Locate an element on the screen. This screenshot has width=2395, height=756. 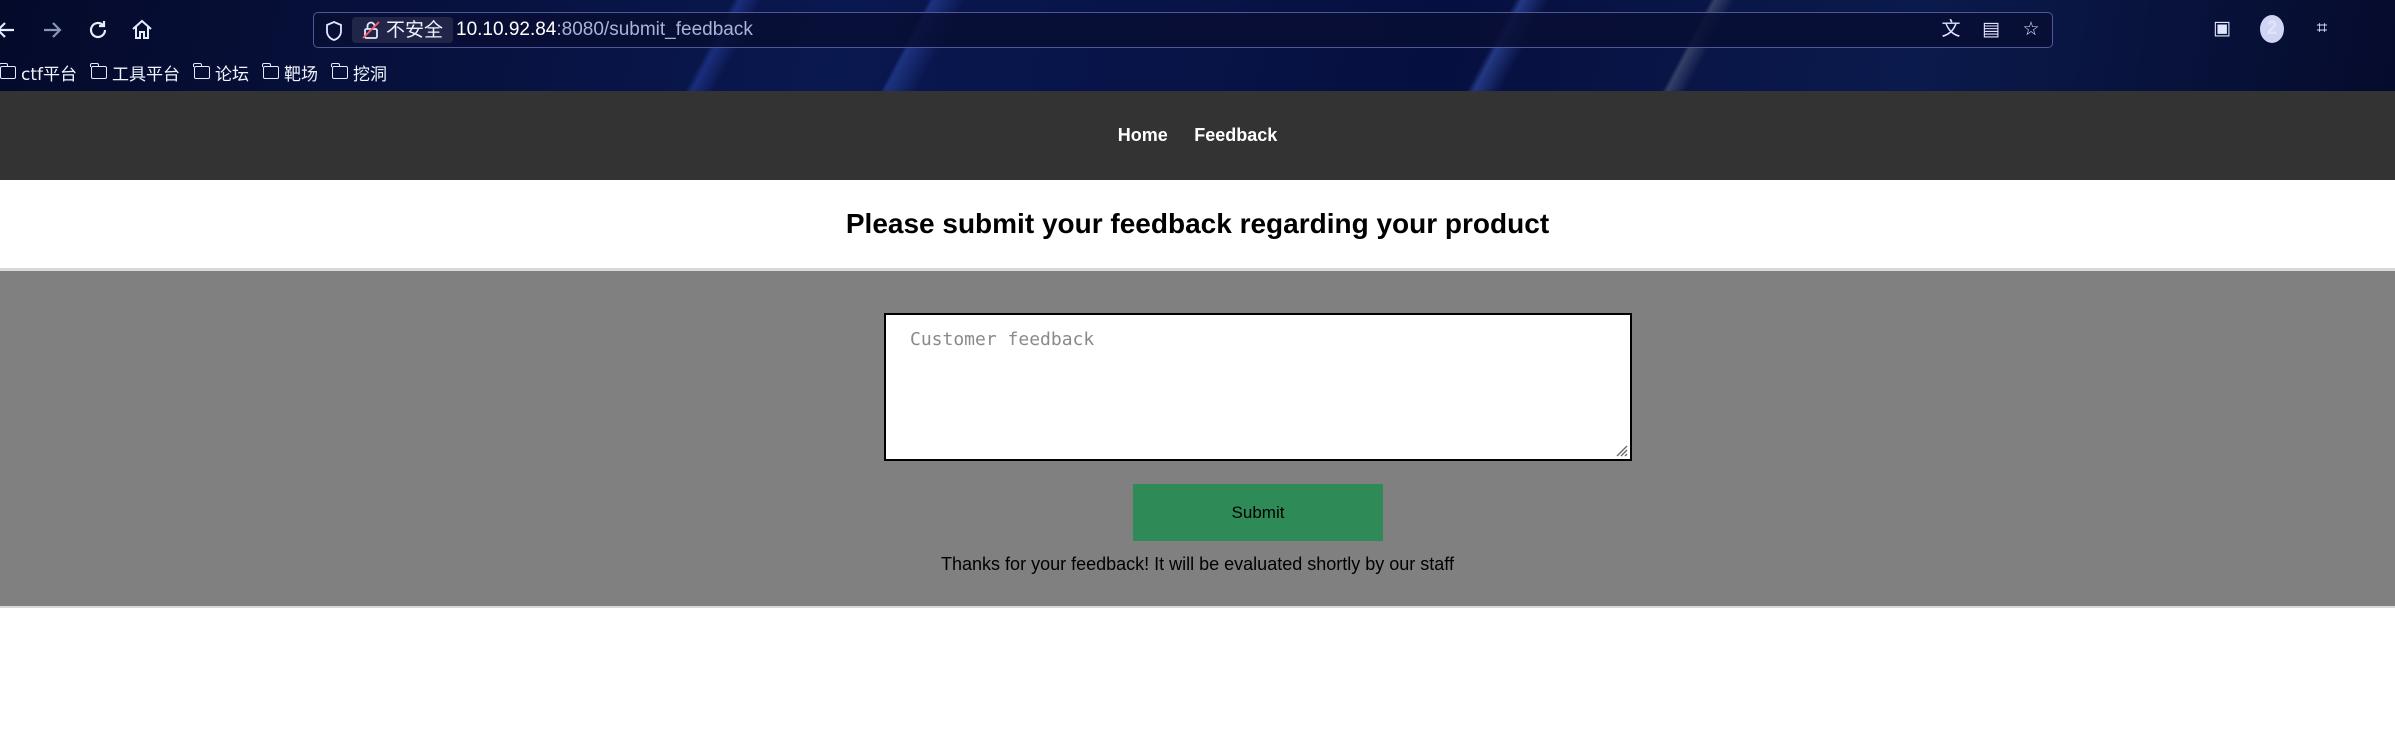
arrow-left-icon is located at coordinates (7, 30).